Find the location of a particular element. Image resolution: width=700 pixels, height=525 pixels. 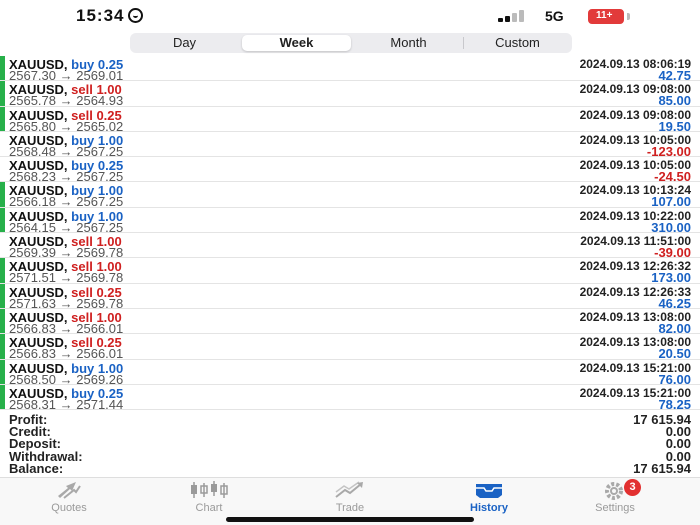

status-time: 15:34 is located at coordinates (110, 16).